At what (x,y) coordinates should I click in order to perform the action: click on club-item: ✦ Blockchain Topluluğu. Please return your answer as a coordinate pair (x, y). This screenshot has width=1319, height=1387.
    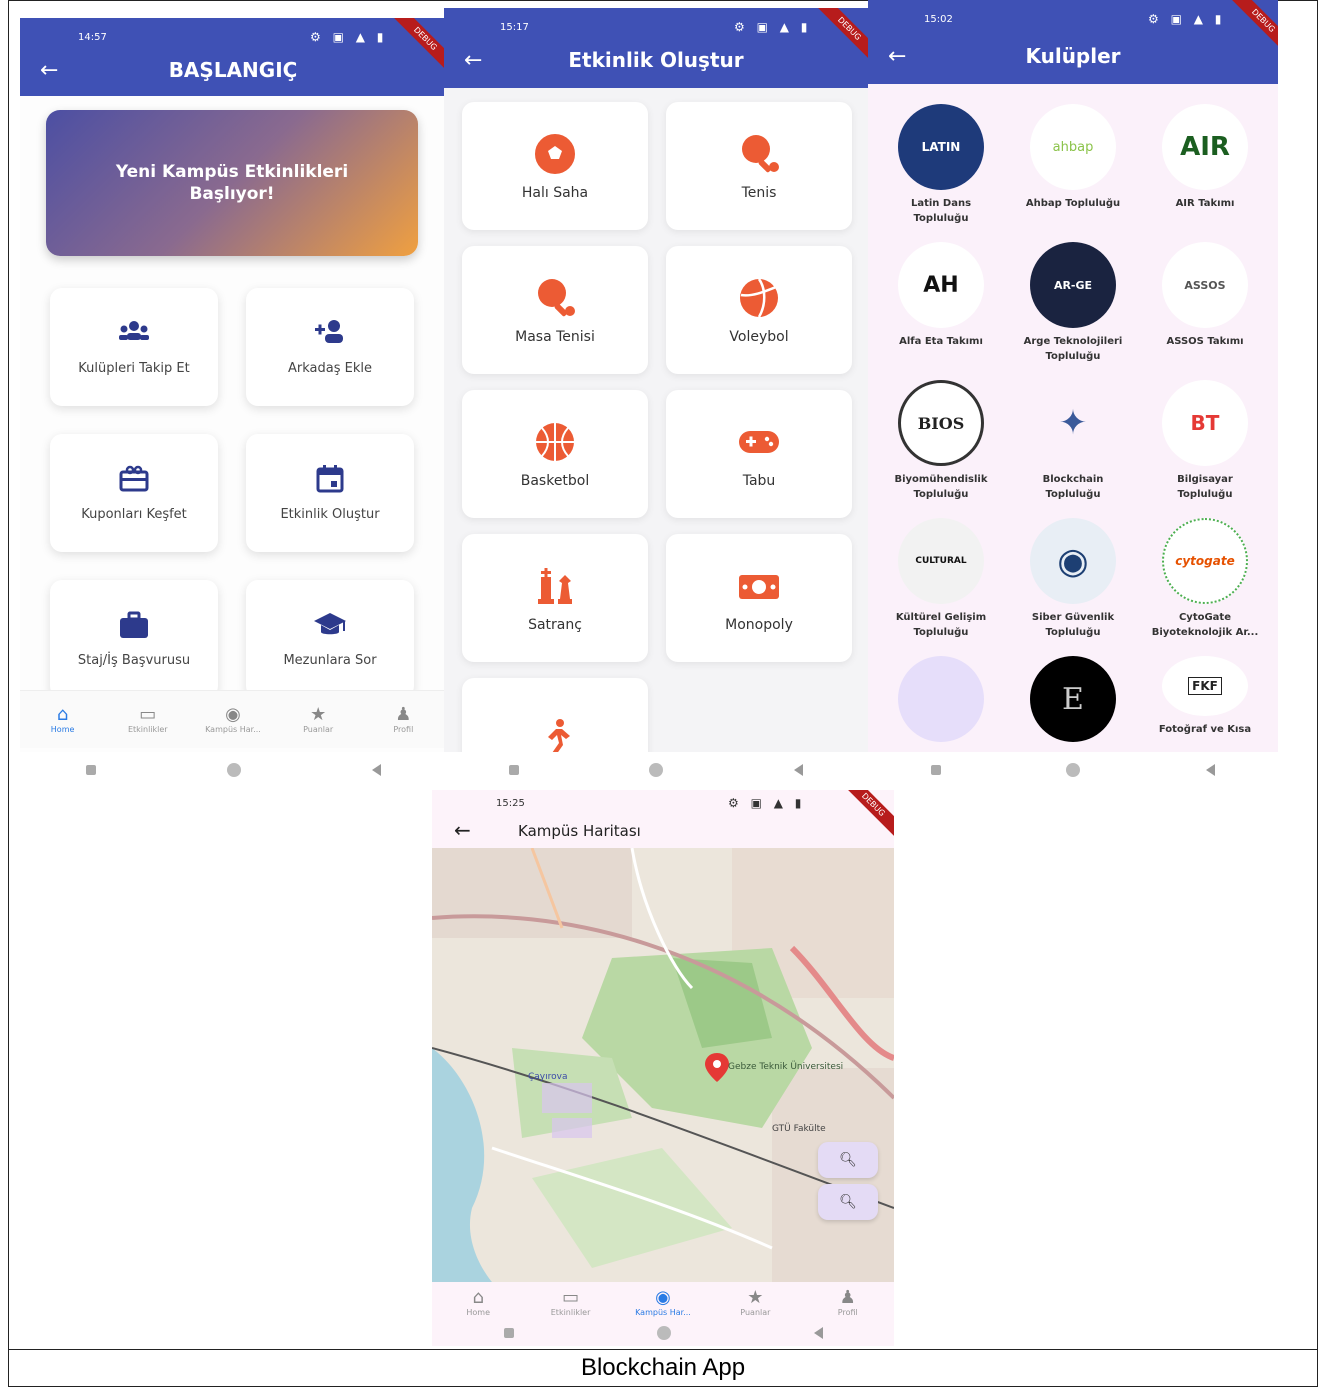
    Looking at the image, I should click on (1073, 441).